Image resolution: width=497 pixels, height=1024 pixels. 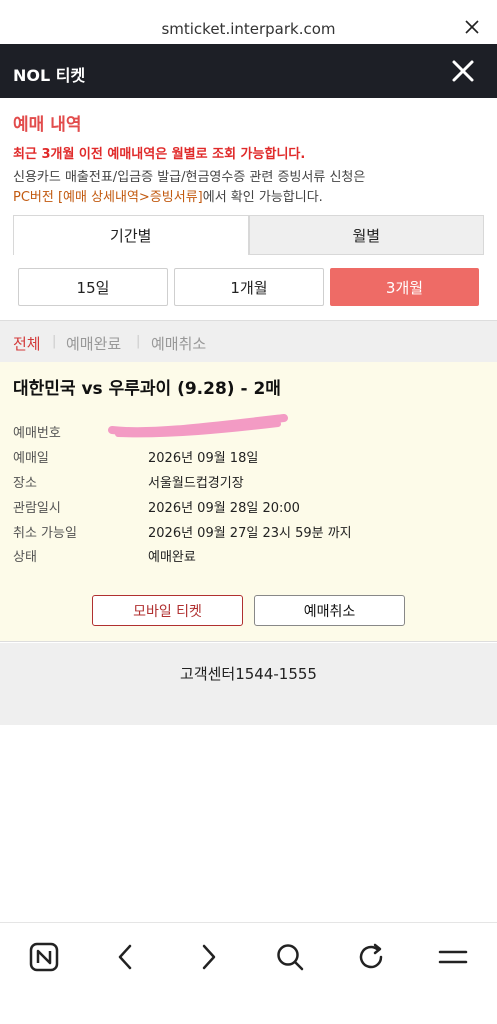 I want to click on booking-date-value: 2026년 09월 18일, so click(x=203, y=458).